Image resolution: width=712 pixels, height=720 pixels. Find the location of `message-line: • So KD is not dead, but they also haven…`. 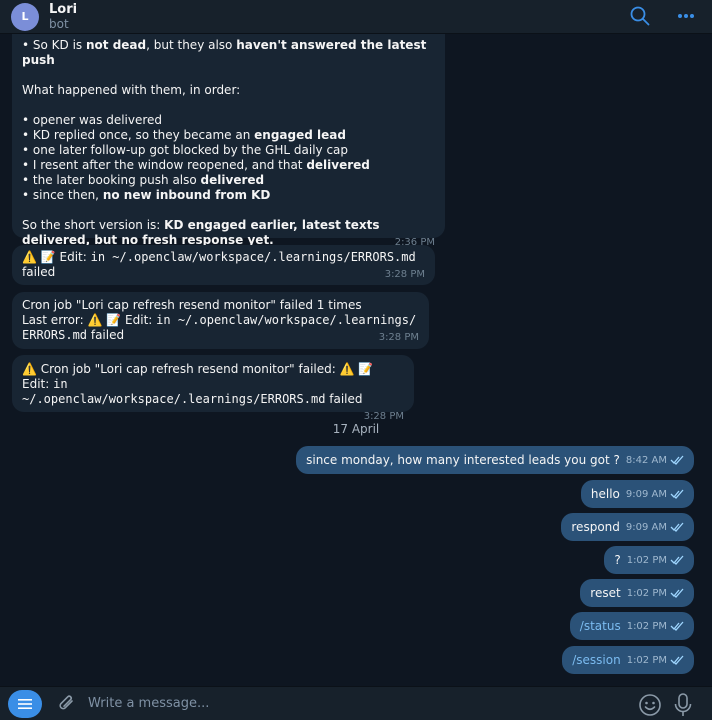

message-line: • So KD is not dead, but they also haven… is located at coordinates (224, 52).